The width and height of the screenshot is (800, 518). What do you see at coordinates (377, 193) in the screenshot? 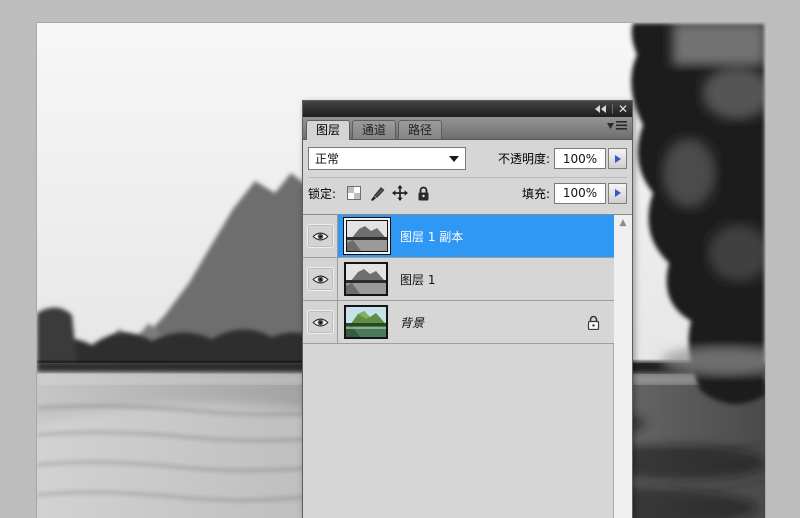
I see `lock-image-pixels-icon` at bounding box center [377, 193].